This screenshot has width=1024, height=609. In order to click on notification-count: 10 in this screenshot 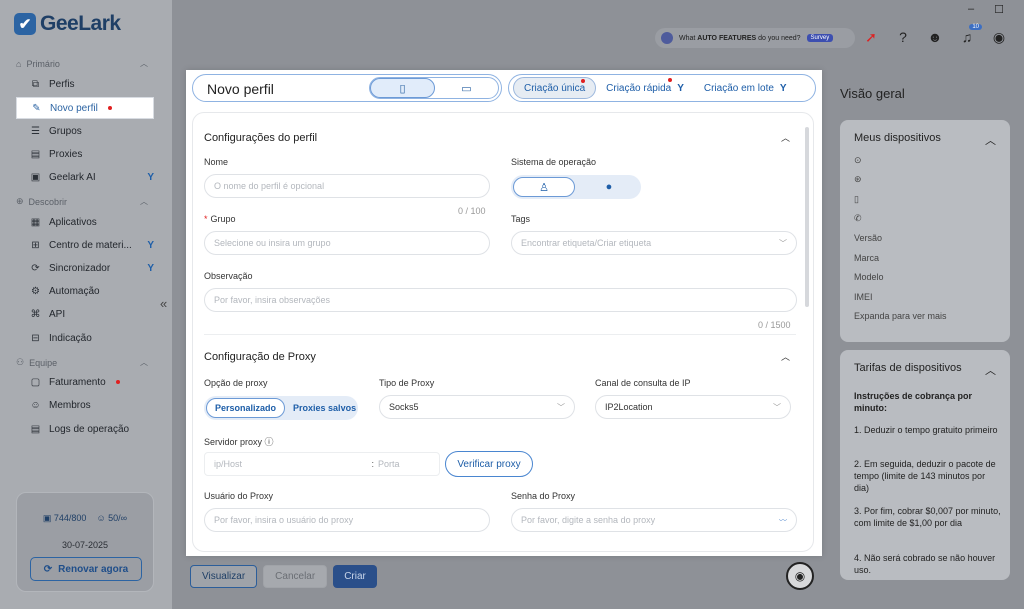, I will do `click(975, 27)`.